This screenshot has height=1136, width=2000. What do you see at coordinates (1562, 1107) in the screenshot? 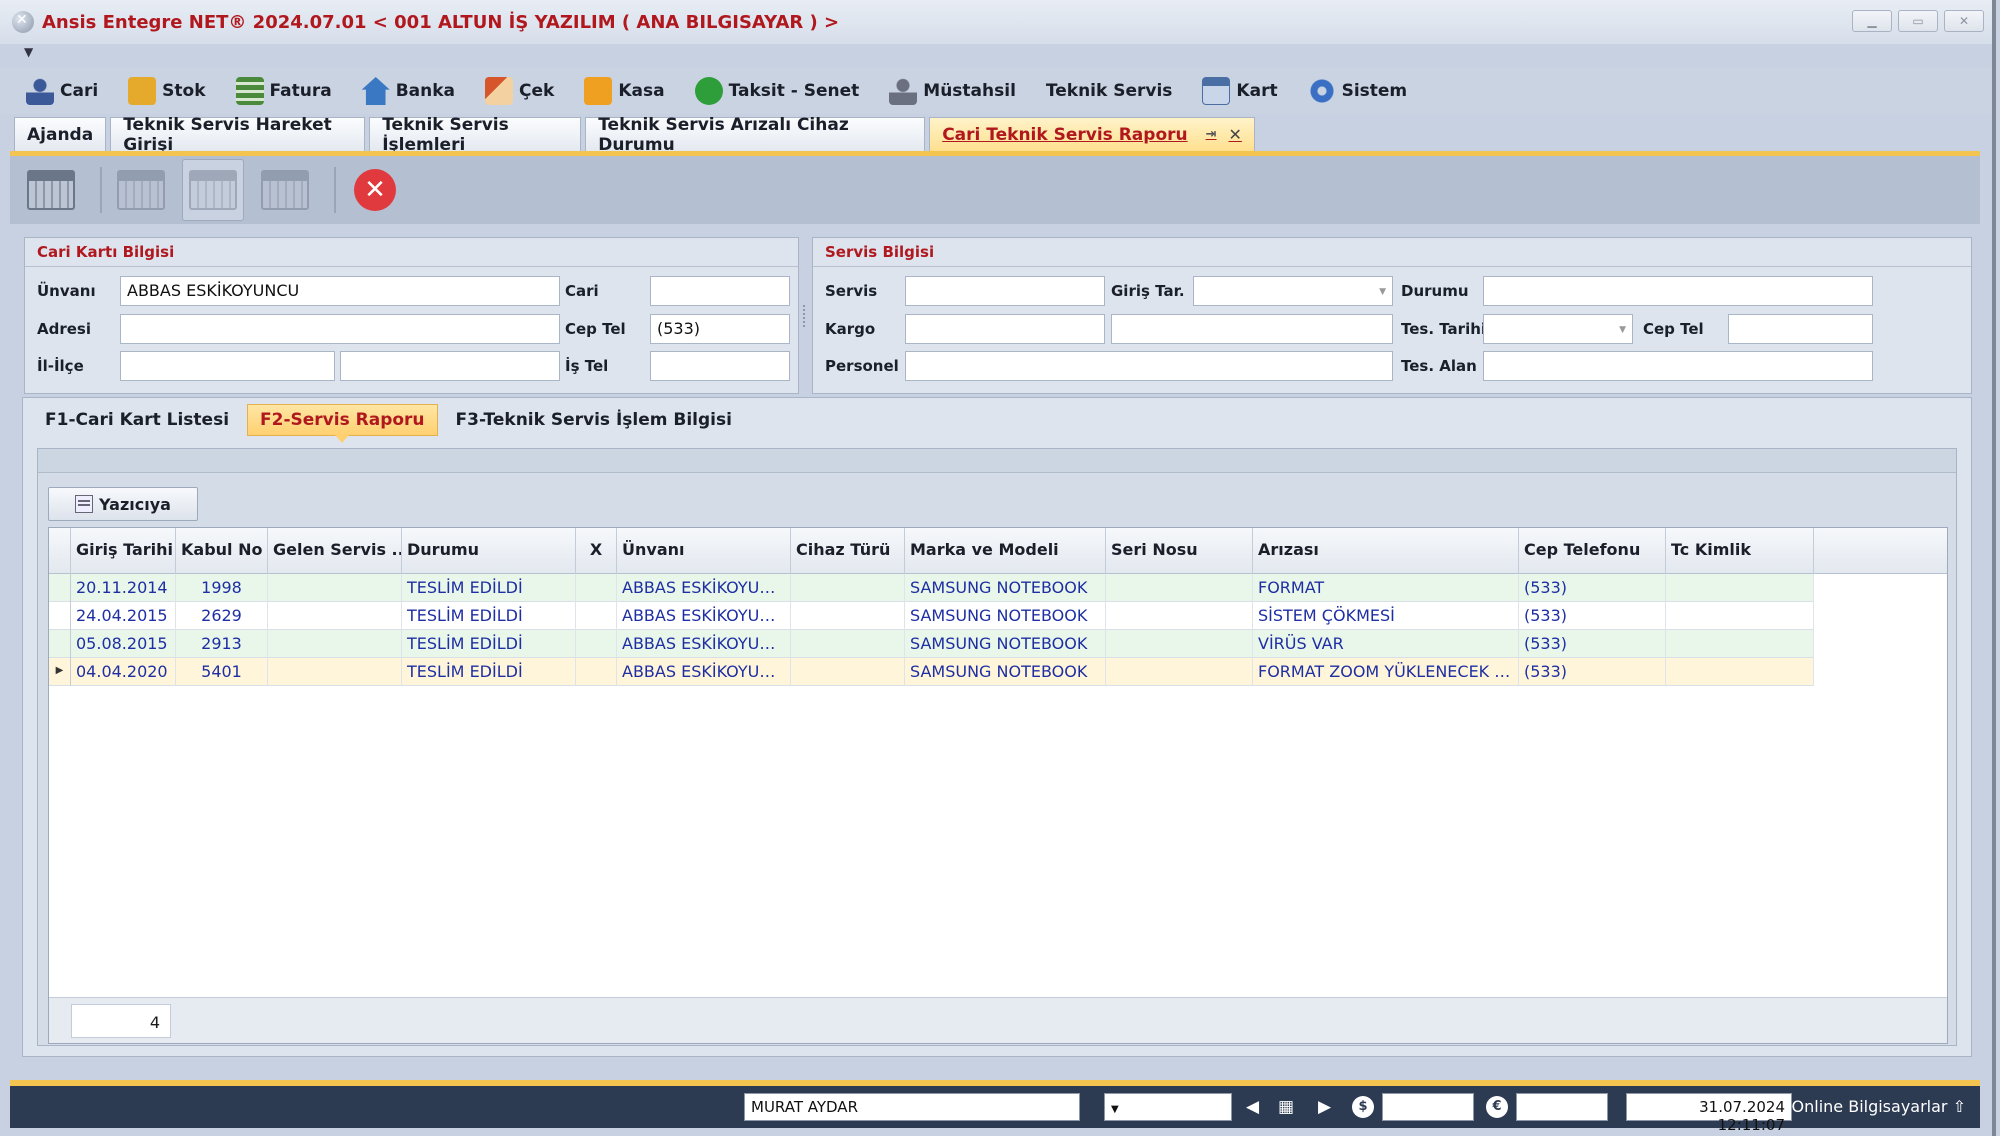
I see `euro-rate-field` at bounding box center [1562, 1107].